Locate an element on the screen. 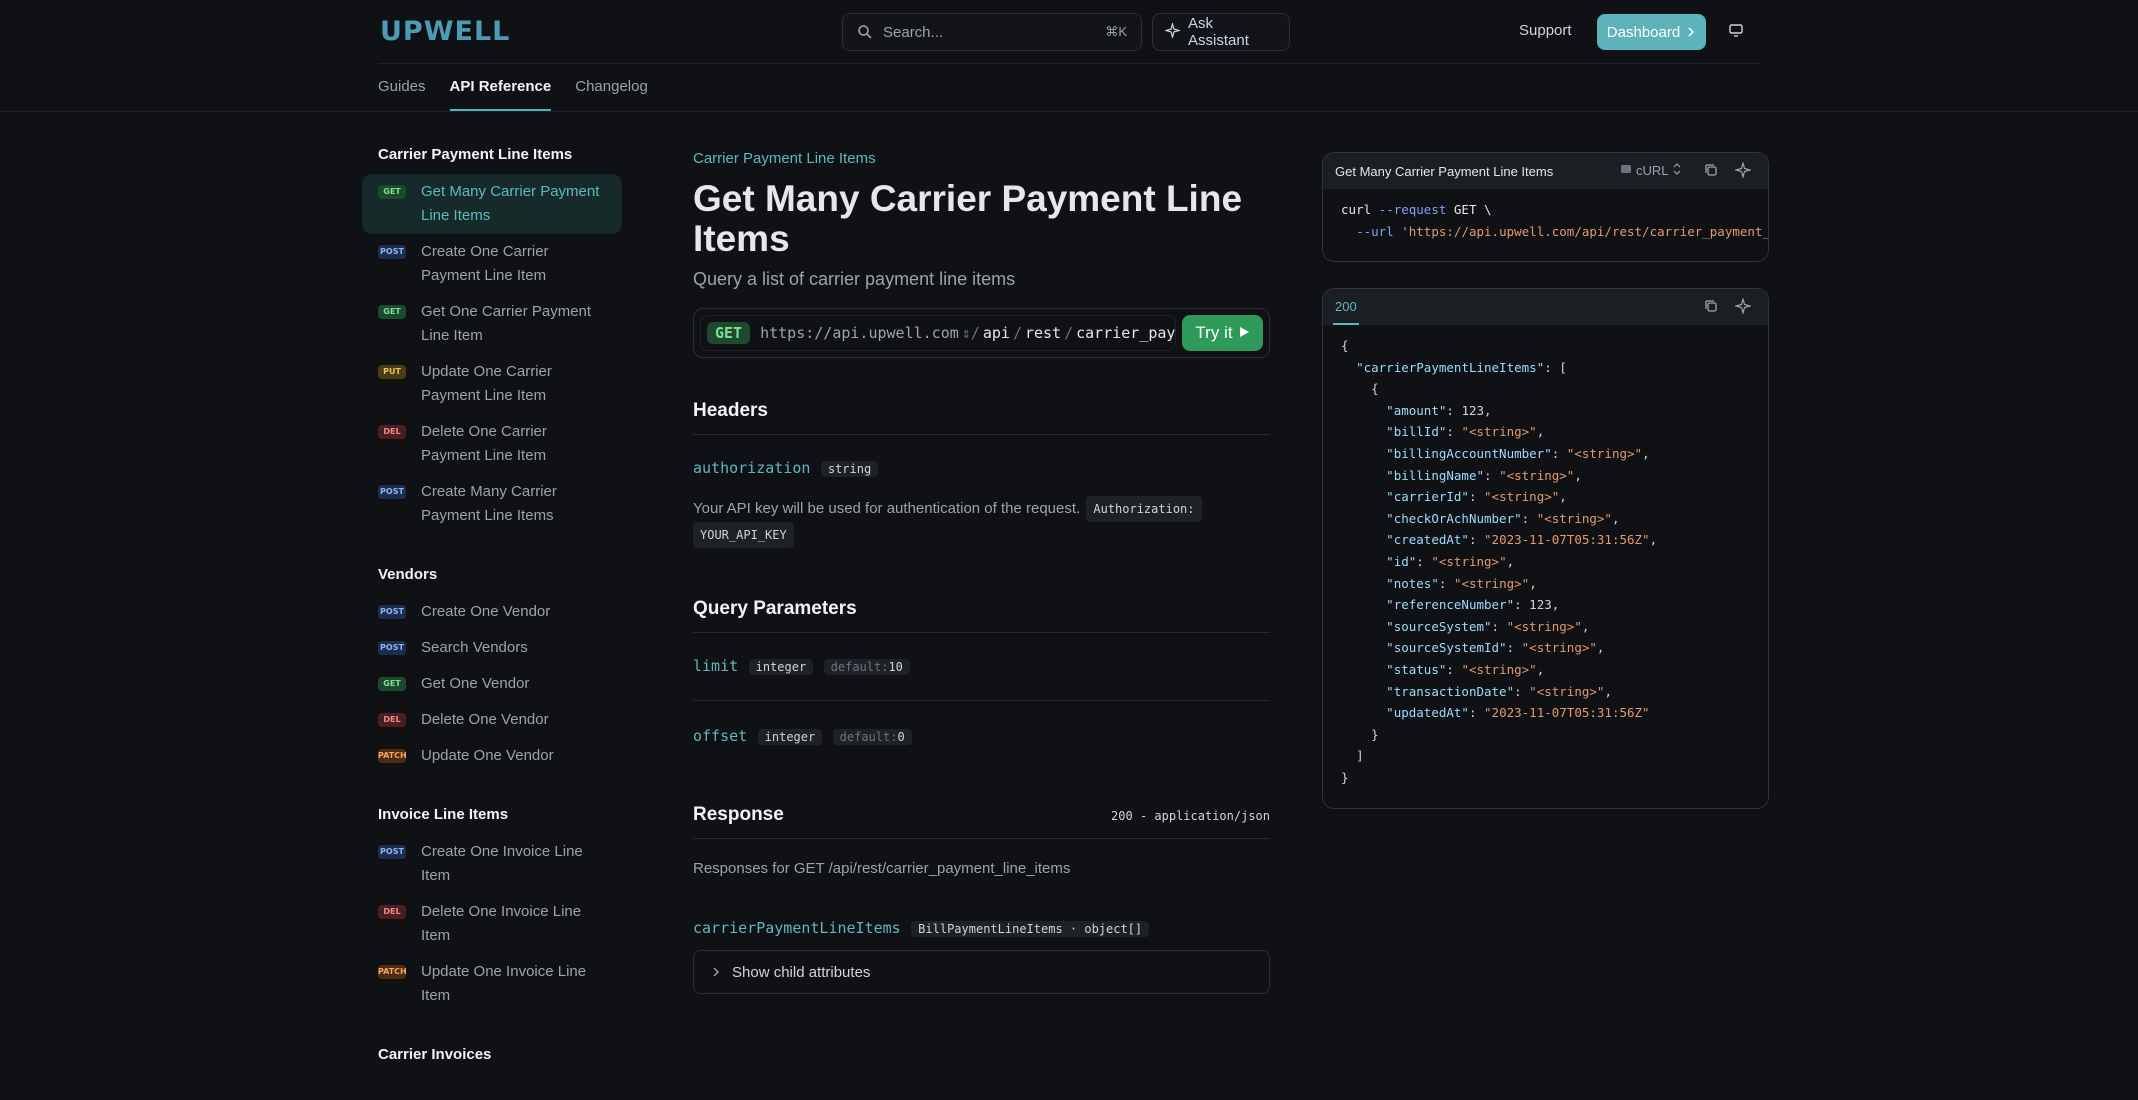 The image size is (2138, 1100). json-key: sourceSystemId is located at coordinates (1446, 648).